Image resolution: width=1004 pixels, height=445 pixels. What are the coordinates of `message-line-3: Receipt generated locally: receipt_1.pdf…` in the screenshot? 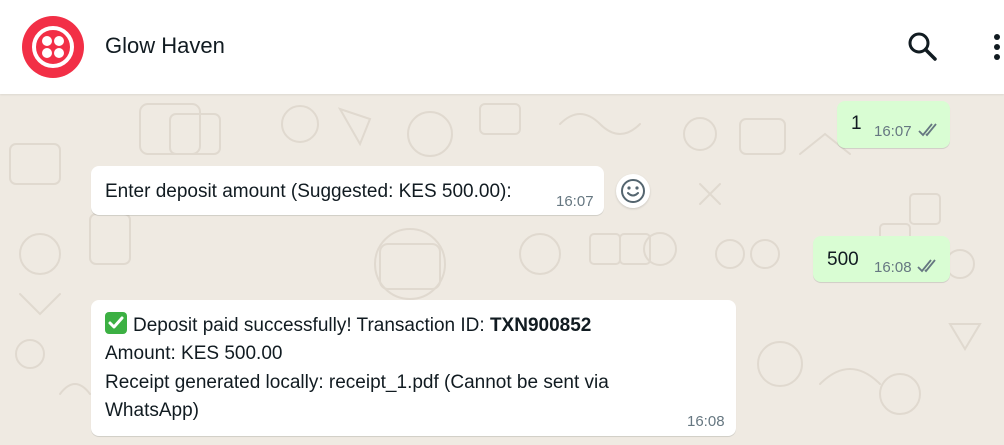 It's located at (357, 382).